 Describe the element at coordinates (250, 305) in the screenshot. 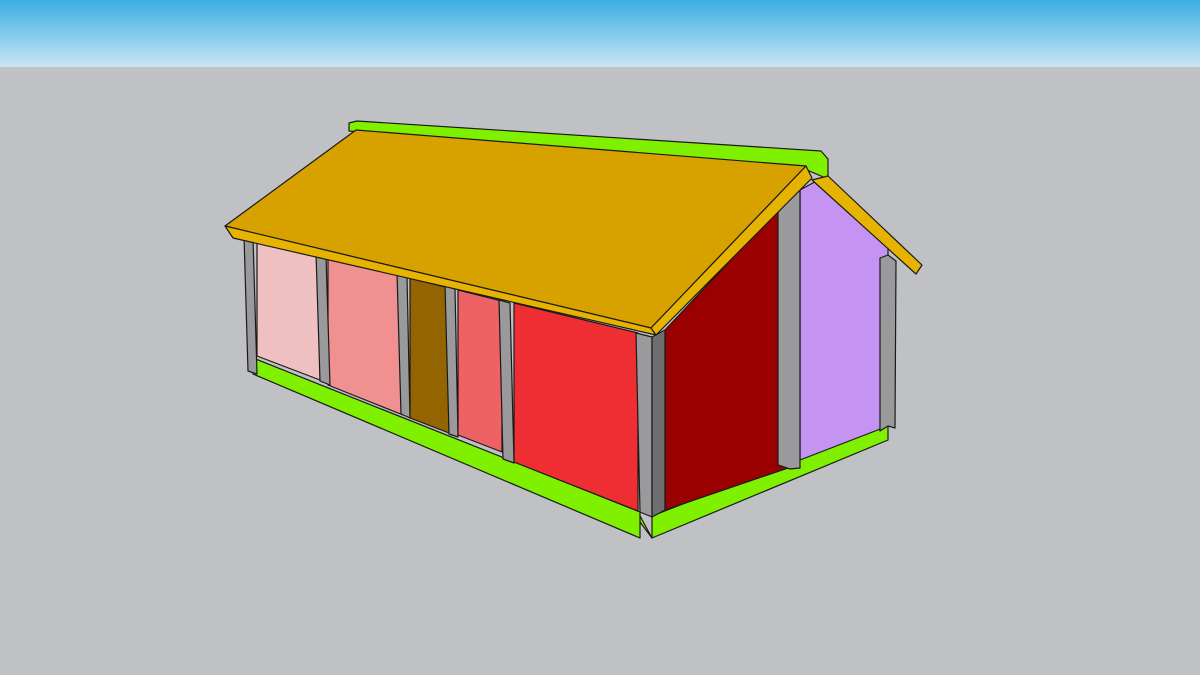

I see `corner-post-left` at that location.